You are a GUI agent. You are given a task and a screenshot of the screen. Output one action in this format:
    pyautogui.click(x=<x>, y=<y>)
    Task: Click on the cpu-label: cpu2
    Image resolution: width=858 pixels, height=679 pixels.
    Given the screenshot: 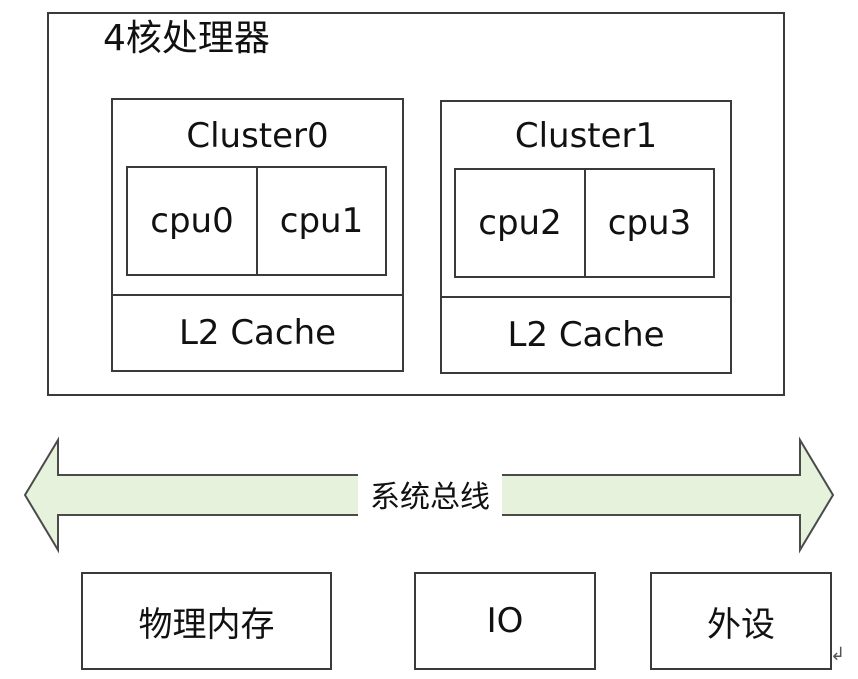 What is the action you would take?
    pyautogui.click(x=520, y=223)
    